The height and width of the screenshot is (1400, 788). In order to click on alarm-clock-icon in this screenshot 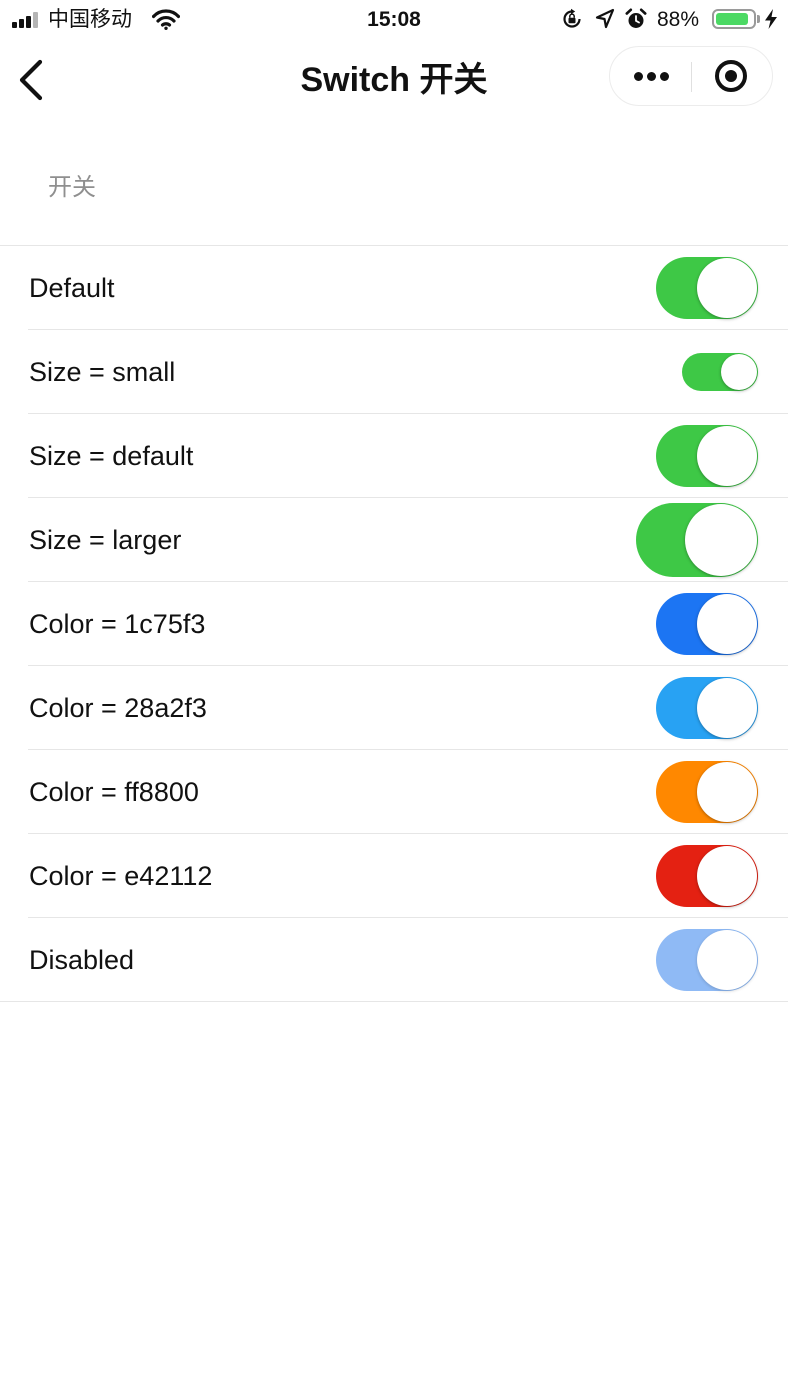, I will do `click(636, 18)`.